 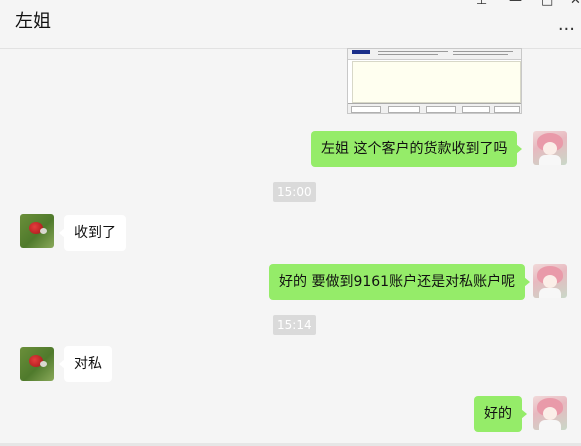 I want to click on outgoing-message-bubble: 好的, so click(x=500, y=414).